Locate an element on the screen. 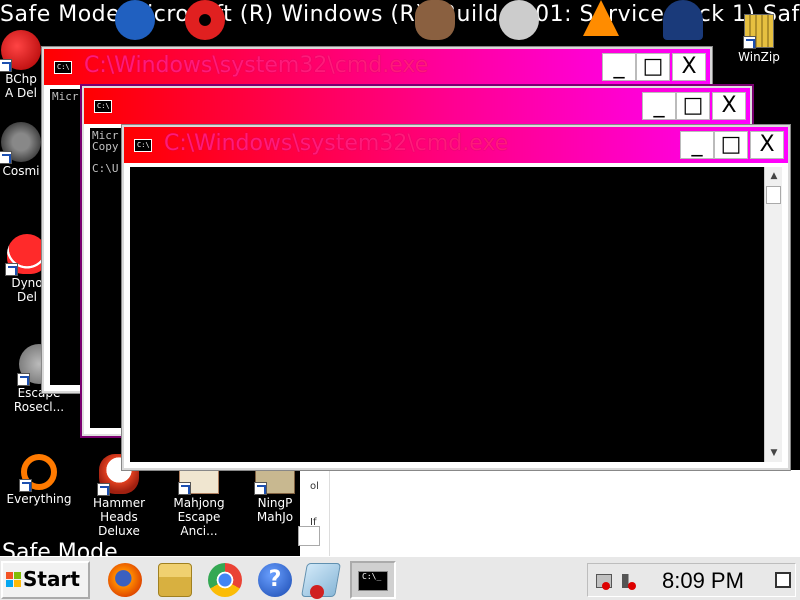 The height and width of the screenshot is (600, 800). taskbar-cmd-button: C:\_ is located at coordinates (373, 580).